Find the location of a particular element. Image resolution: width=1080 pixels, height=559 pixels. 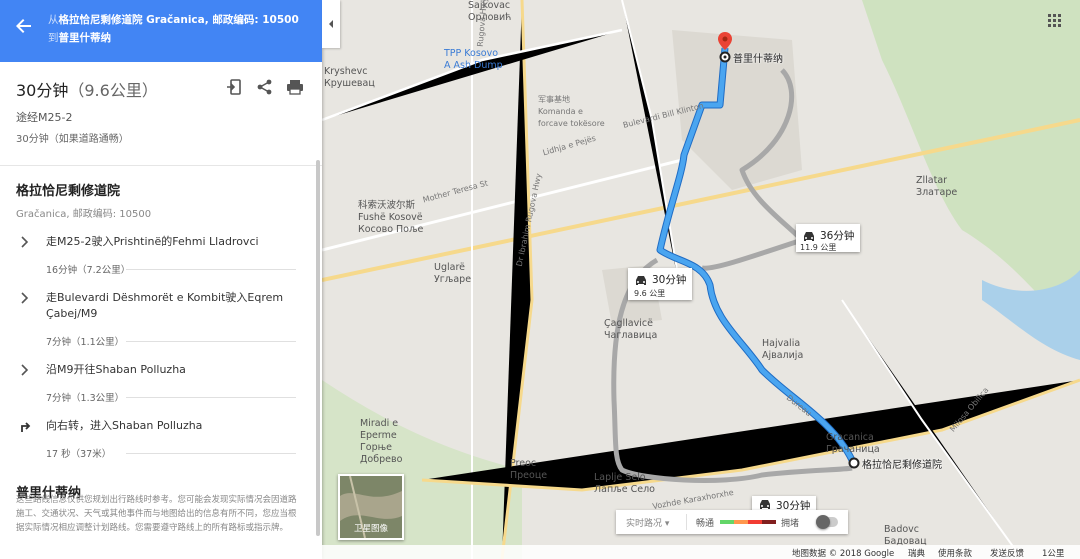

map-label-preoc: Preoc Преоце is located at coordinates (529, 469).